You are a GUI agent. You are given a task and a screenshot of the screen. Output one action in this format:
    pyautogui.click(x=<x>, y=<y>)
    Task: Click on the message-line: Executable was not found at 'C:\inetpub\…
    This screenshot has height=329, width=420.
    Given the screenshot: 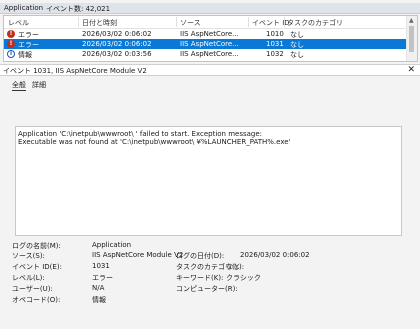 What is the action you would take?
    pyautogui.click(x=154, y=142)
    